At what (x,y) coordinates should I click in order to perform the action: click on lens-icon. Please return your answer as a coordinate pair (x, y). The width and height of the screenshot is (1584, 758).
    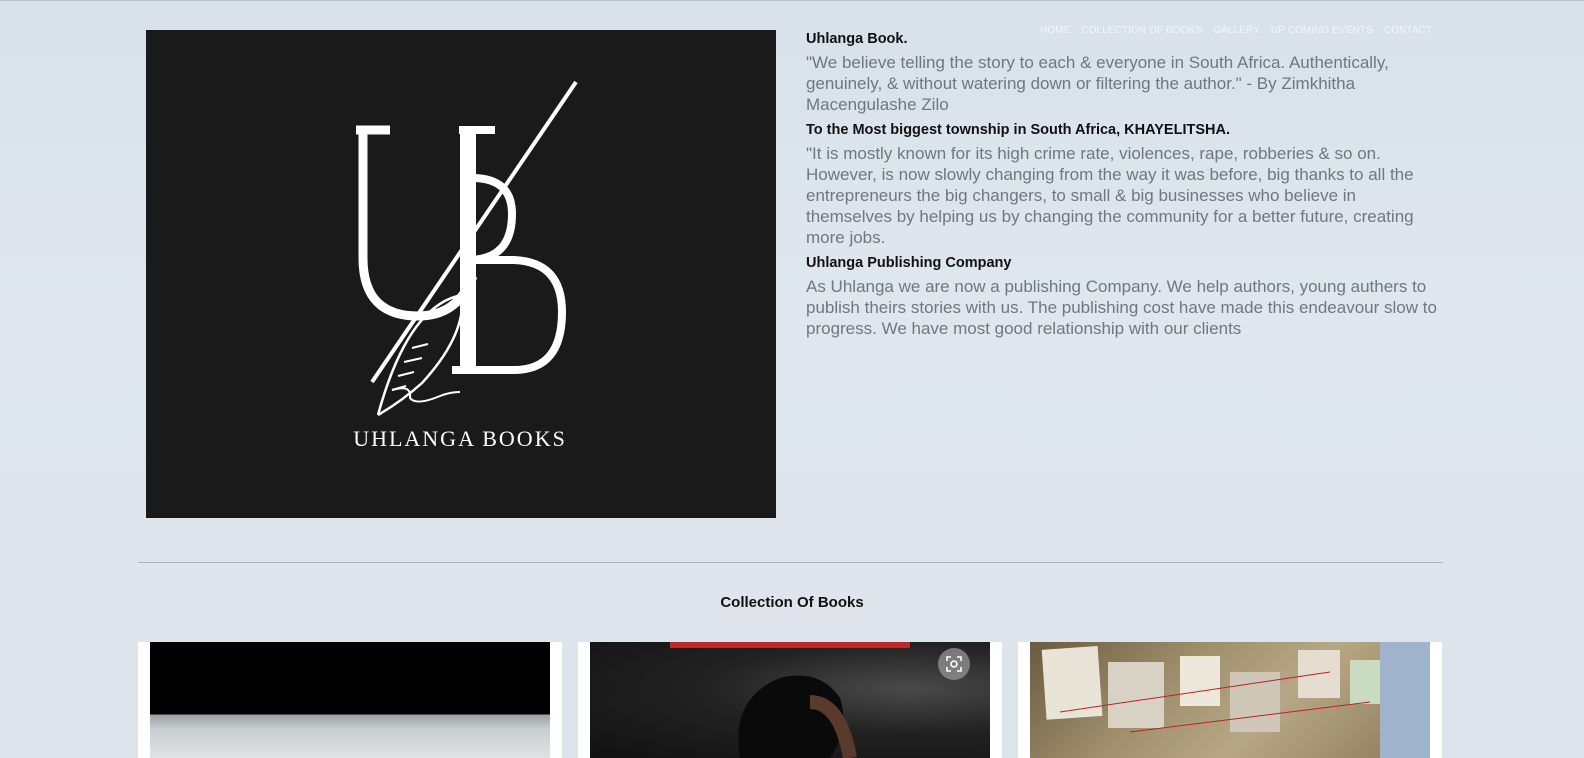
    Looking at the image, I should click on (954, 664).